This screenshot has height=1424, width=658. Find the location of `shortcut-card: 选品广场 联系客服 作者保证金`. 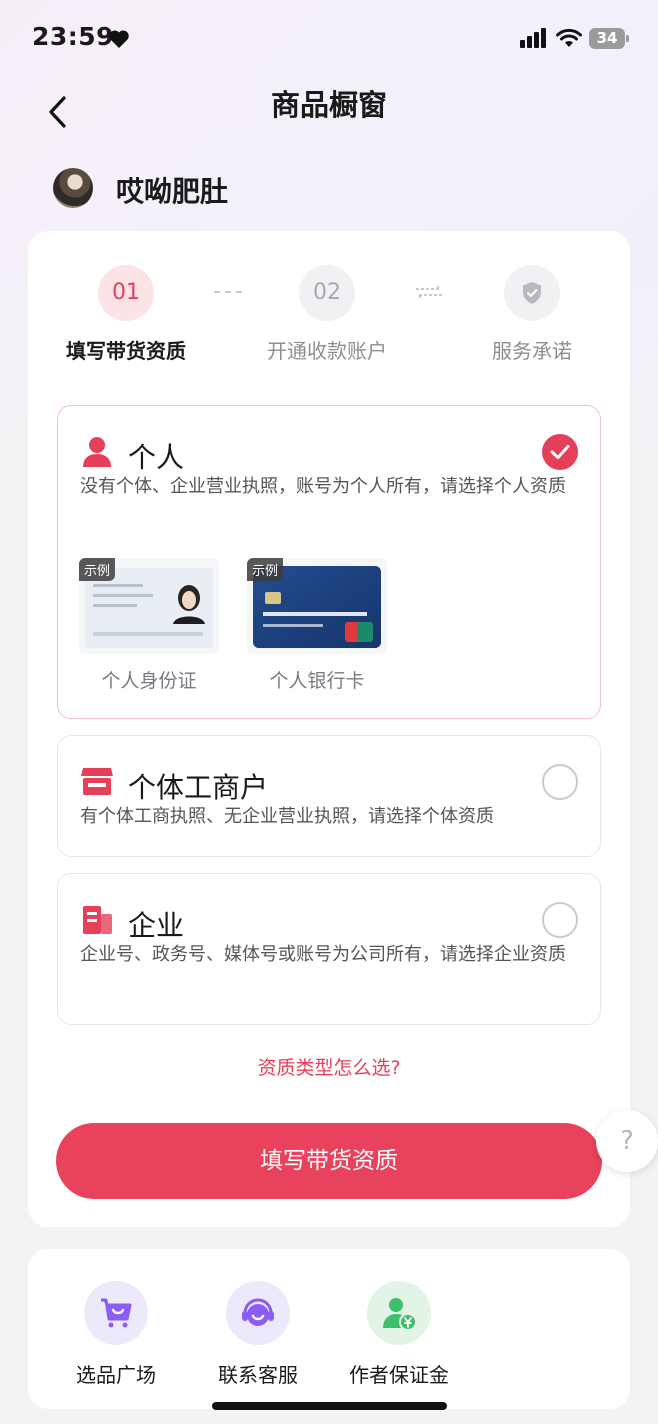

shortcut-card: 选品广场 联系客服 作者保证金 is located at coordinates (329, 1329).